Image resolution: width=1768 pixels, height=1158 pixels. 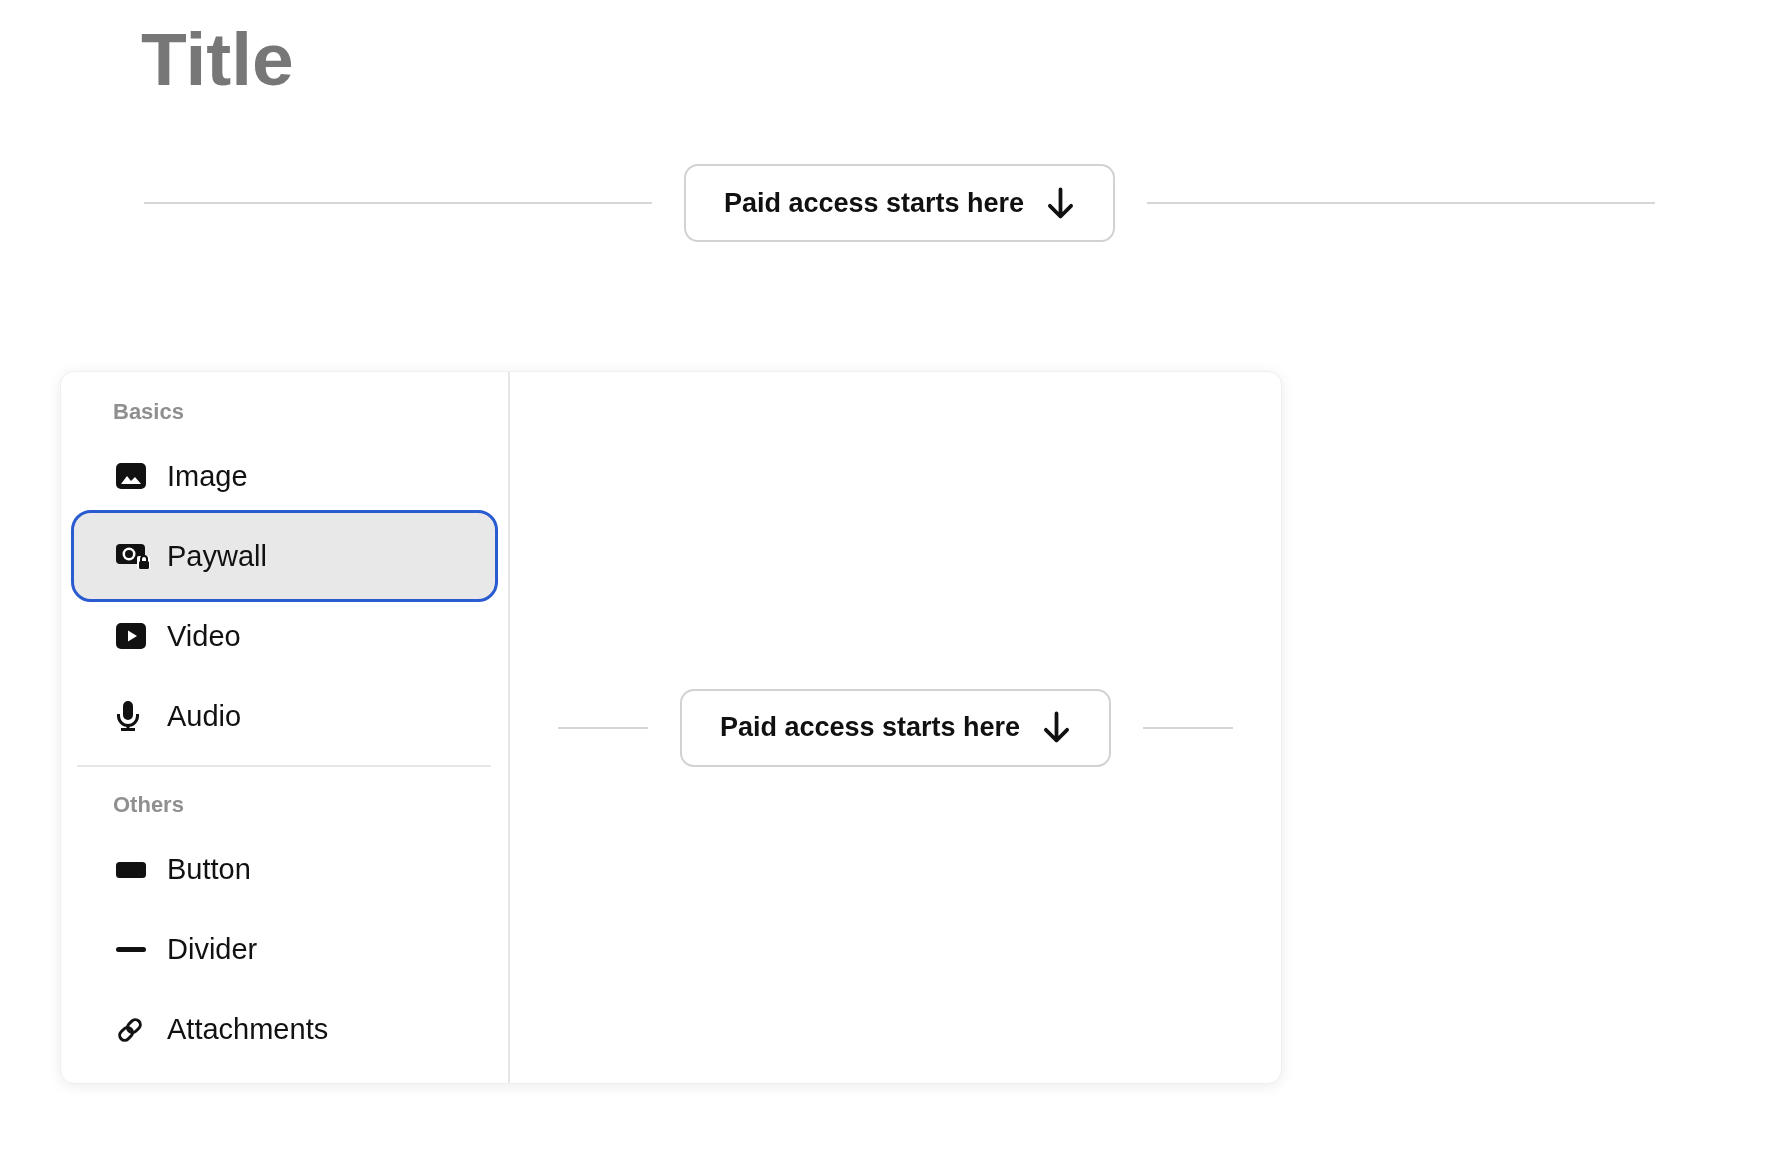 What do you see at coordinates (284, 716) in the screenshot?
I see `menu-item: Audio` at bounding box center [284, 716].